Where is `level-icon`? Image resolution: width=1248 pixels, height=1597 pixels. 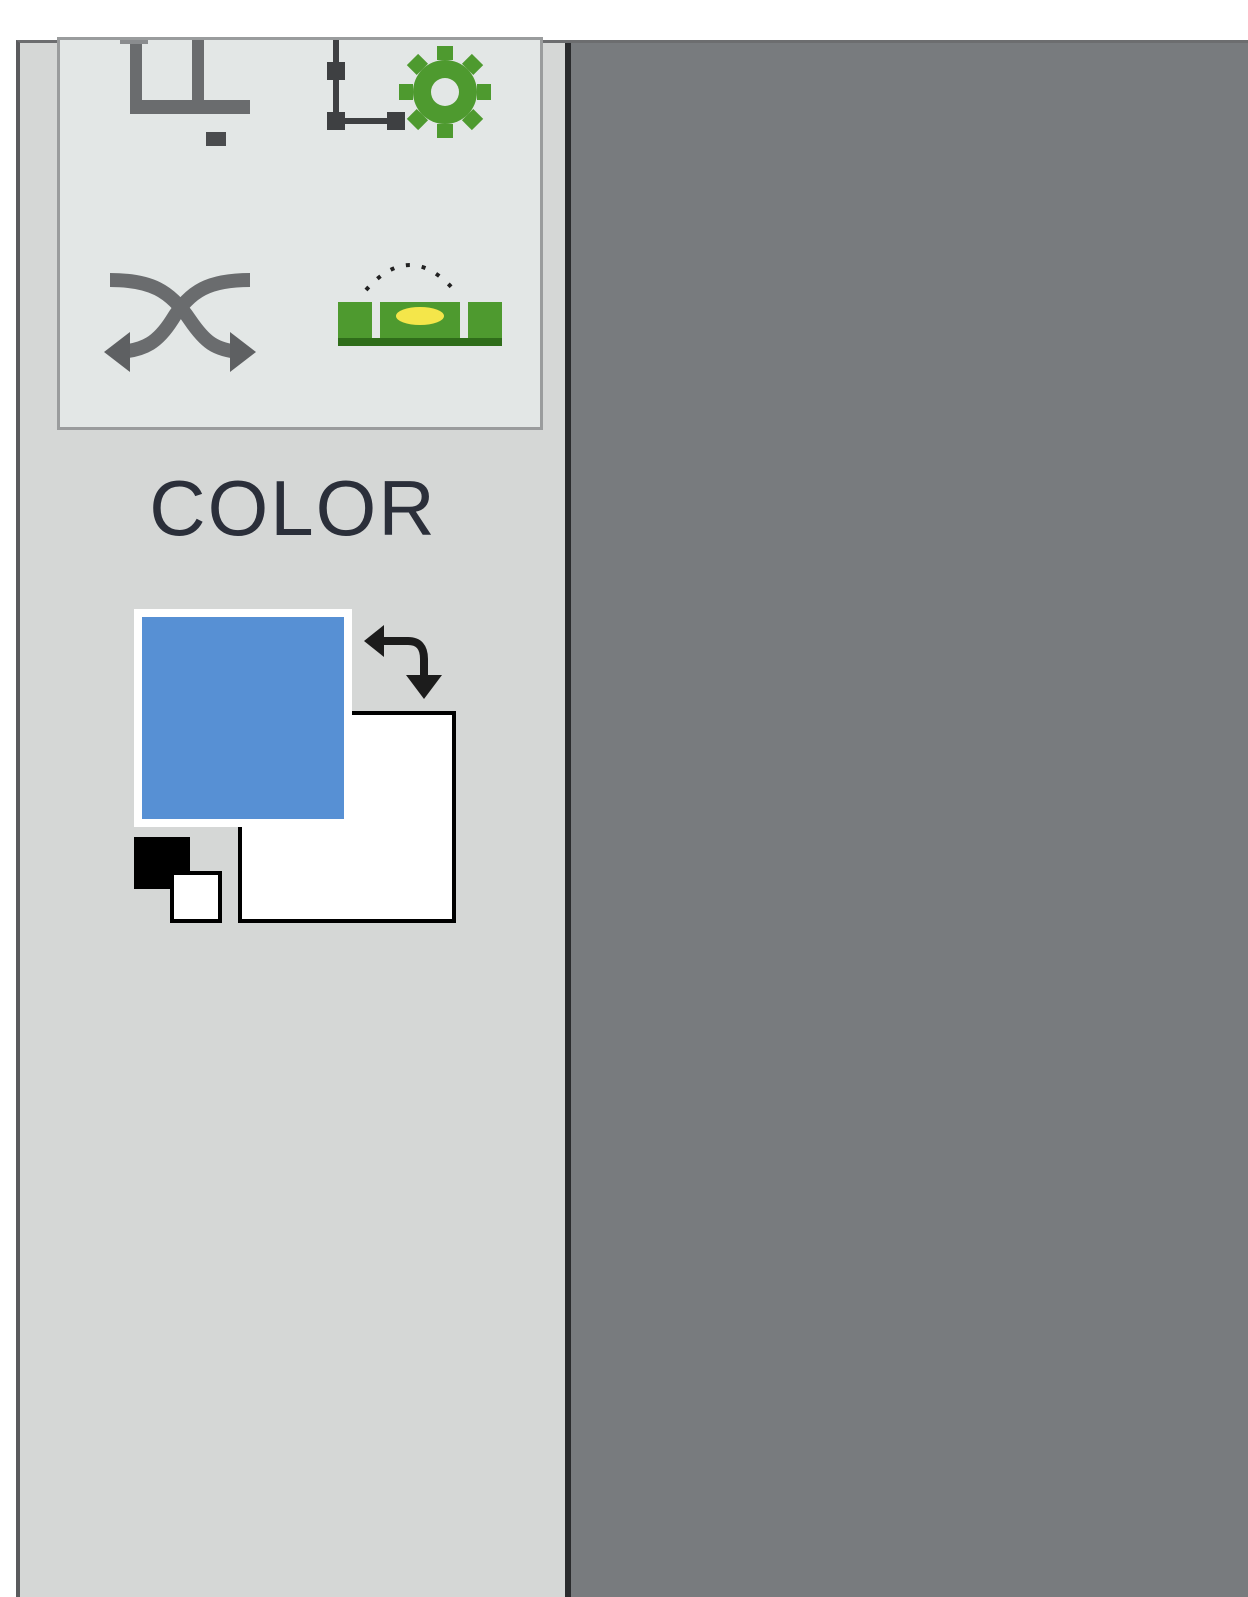 level-icon is located at coordinates (417, 305).